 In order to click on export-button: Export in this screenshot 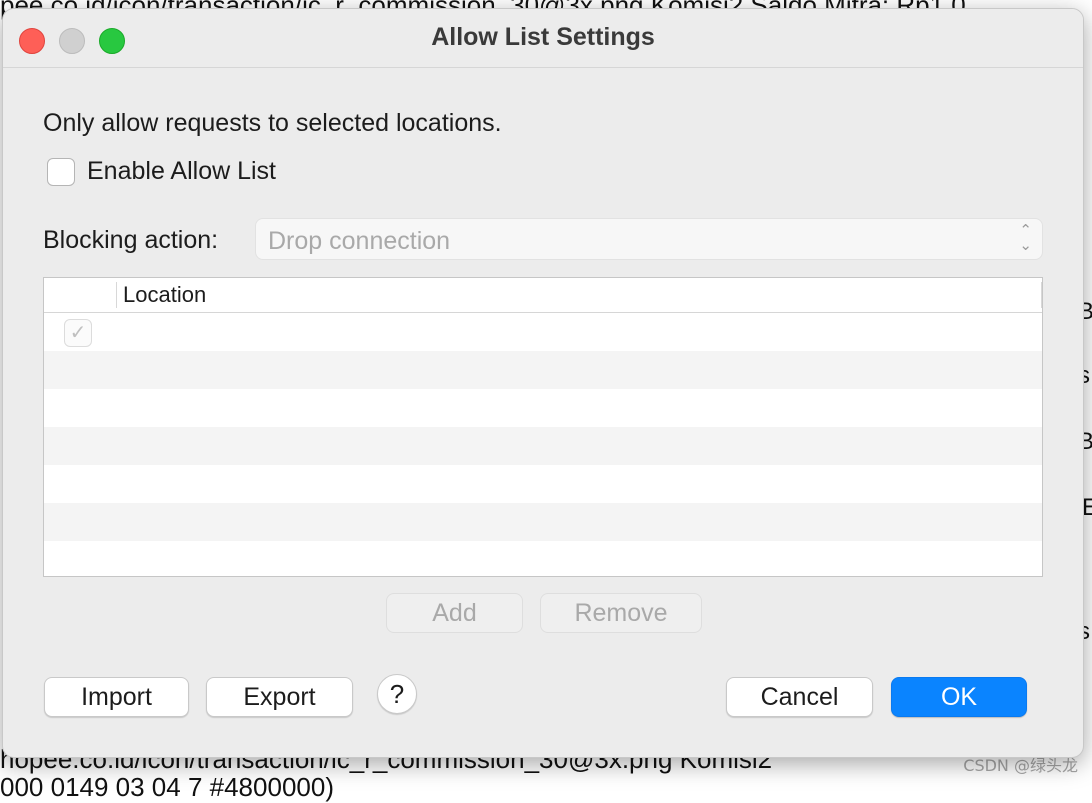, I will do `click(279, 697)`.